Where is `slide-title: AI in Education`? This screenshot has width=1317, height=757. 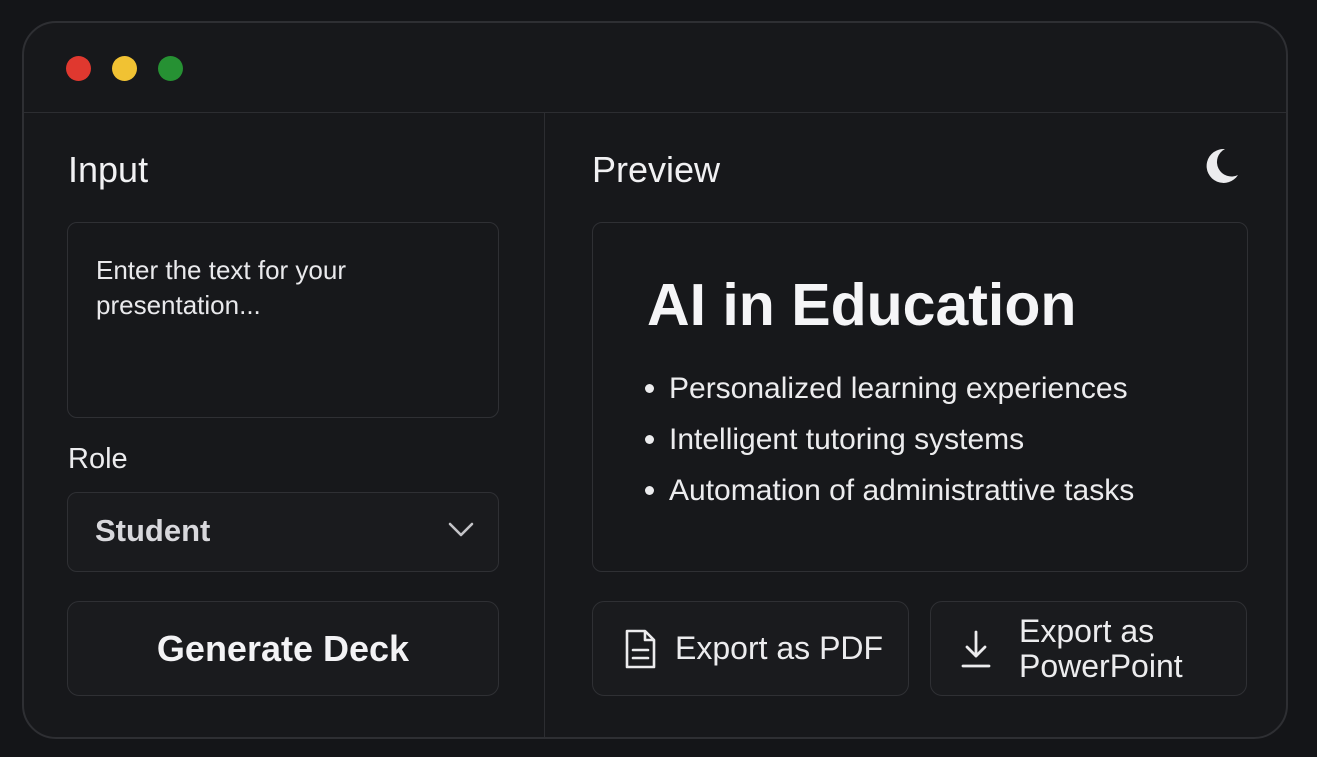
slide-title: AI in Education is located at coordinates (862, 305).